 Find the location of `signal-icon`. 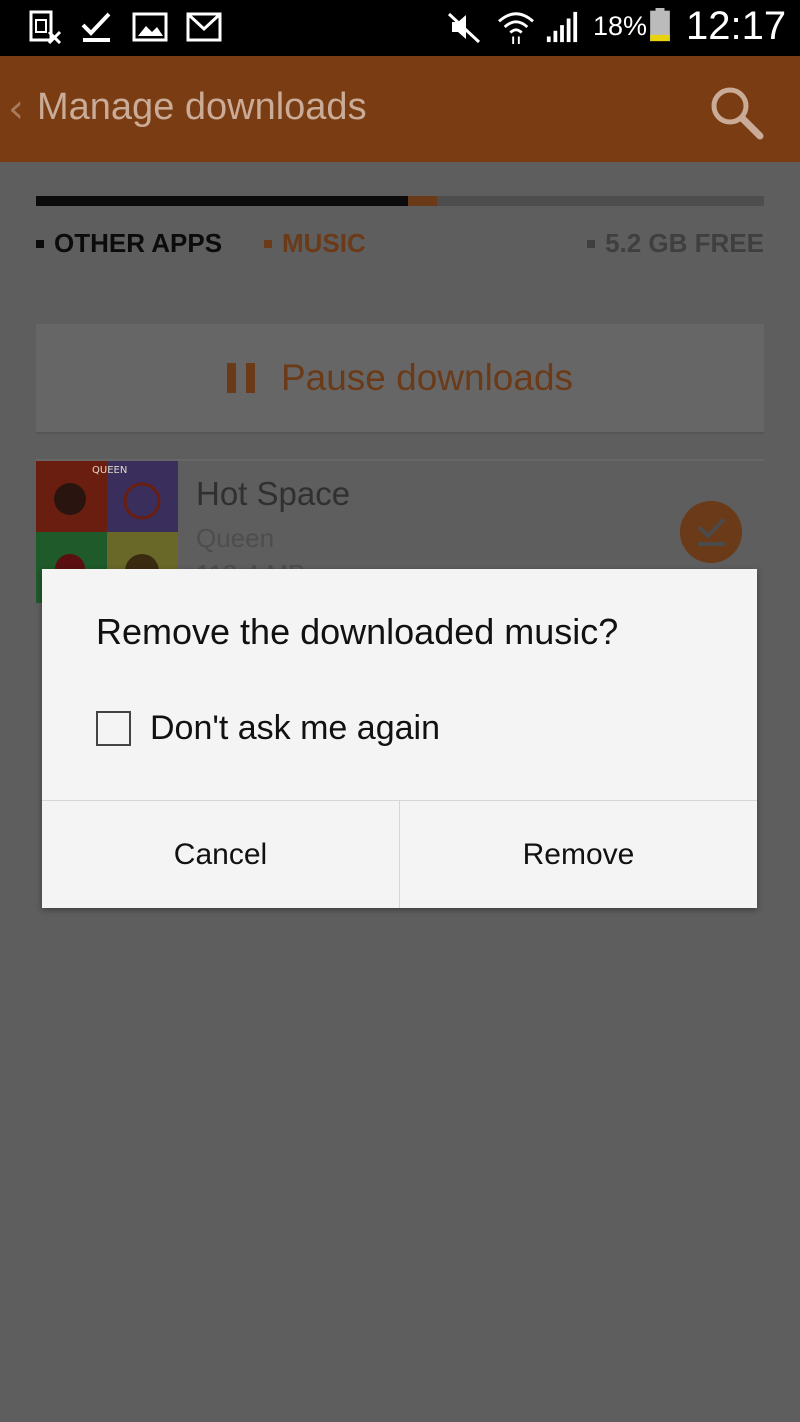

signal-icon is located at coordinates (562, 27).